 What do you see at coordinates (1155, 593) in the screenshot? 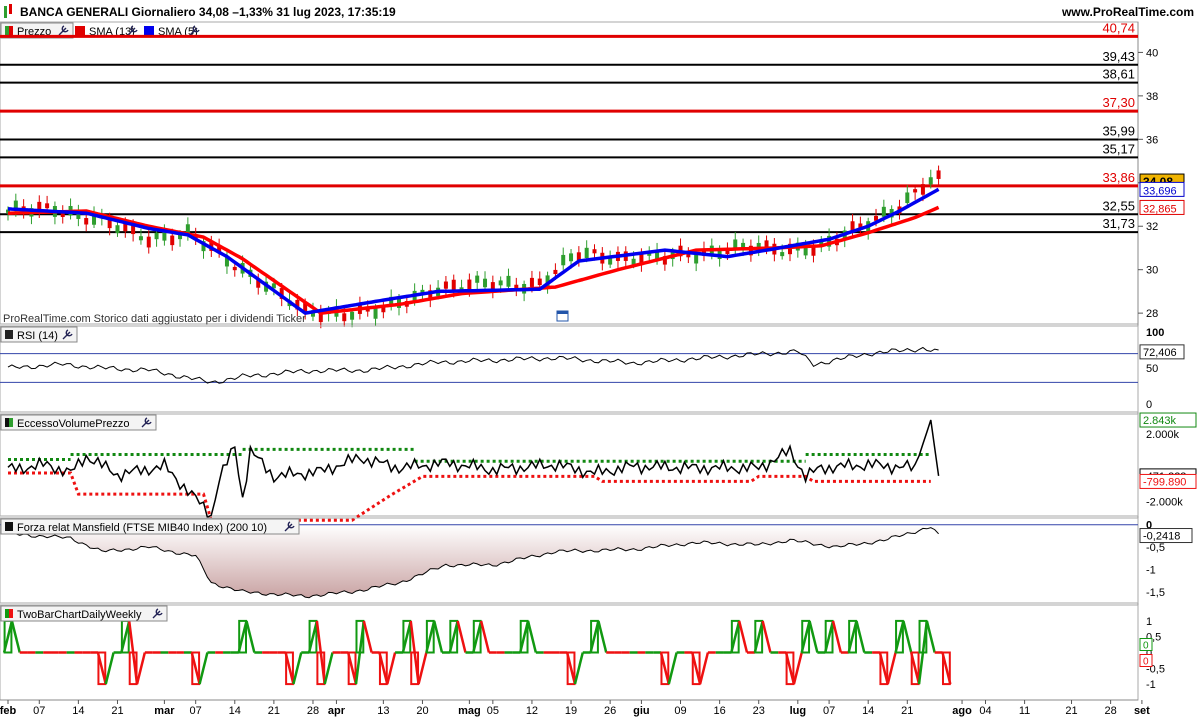
I see `mansfield-tick-label: -1,5` at bounding box center [1155, 593].